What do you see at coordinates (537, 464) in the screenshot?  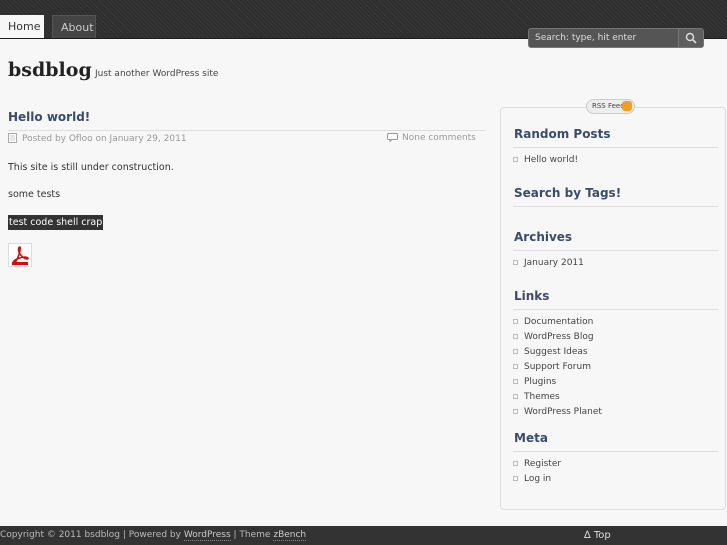 I see `list-item: Register` at bounding box center [537, 464].